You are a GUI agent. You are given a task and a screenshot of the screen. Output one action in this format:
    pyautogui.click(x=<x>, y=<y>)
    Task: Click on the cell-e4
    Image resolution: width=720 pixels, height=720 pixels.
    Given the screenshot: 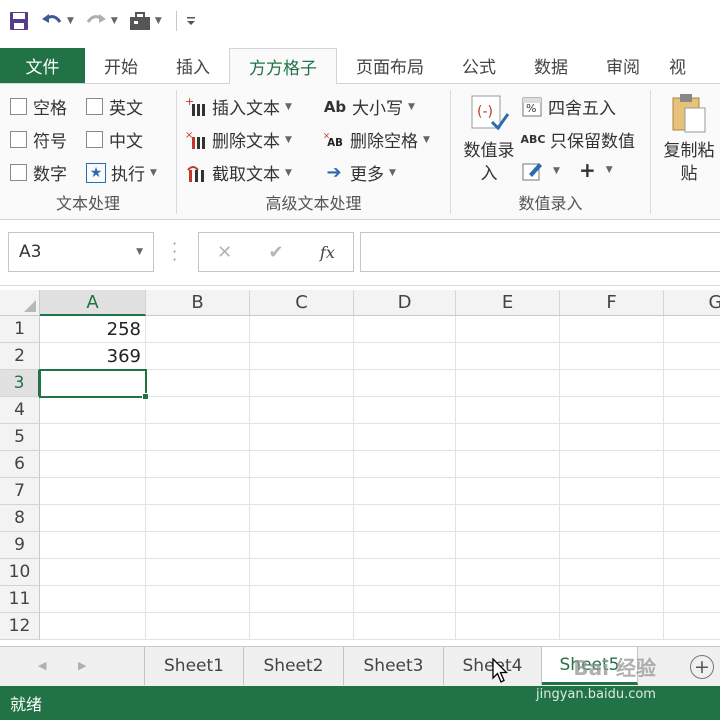 What is the action you would take?
    pyautogui.click(x=508, y=410)
    